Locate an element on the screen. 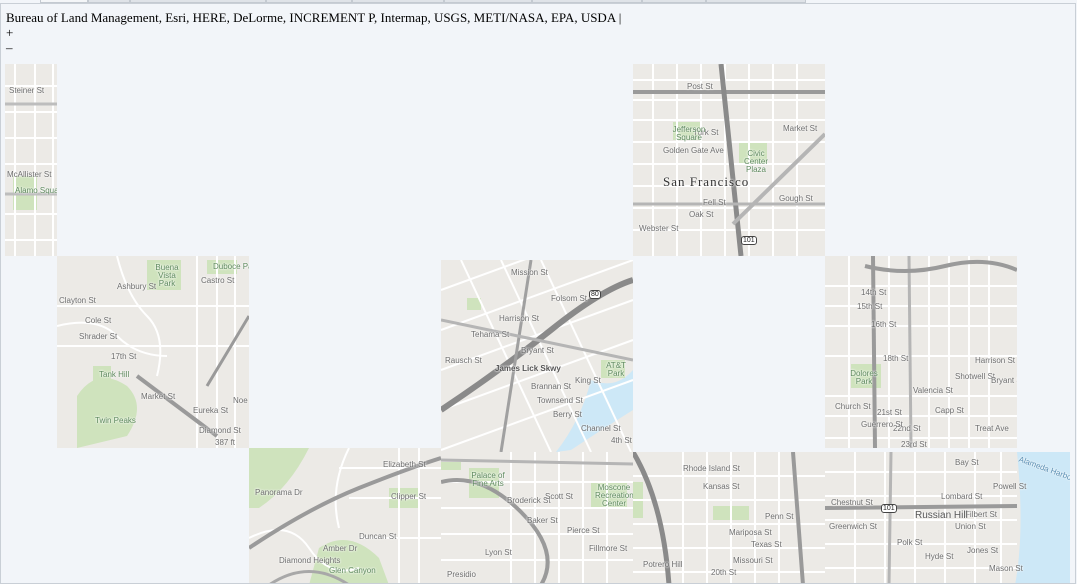 The width and height of the screenshot is (1077, 584). park-label: Jefferson Square is located at coordinates (689, 133).